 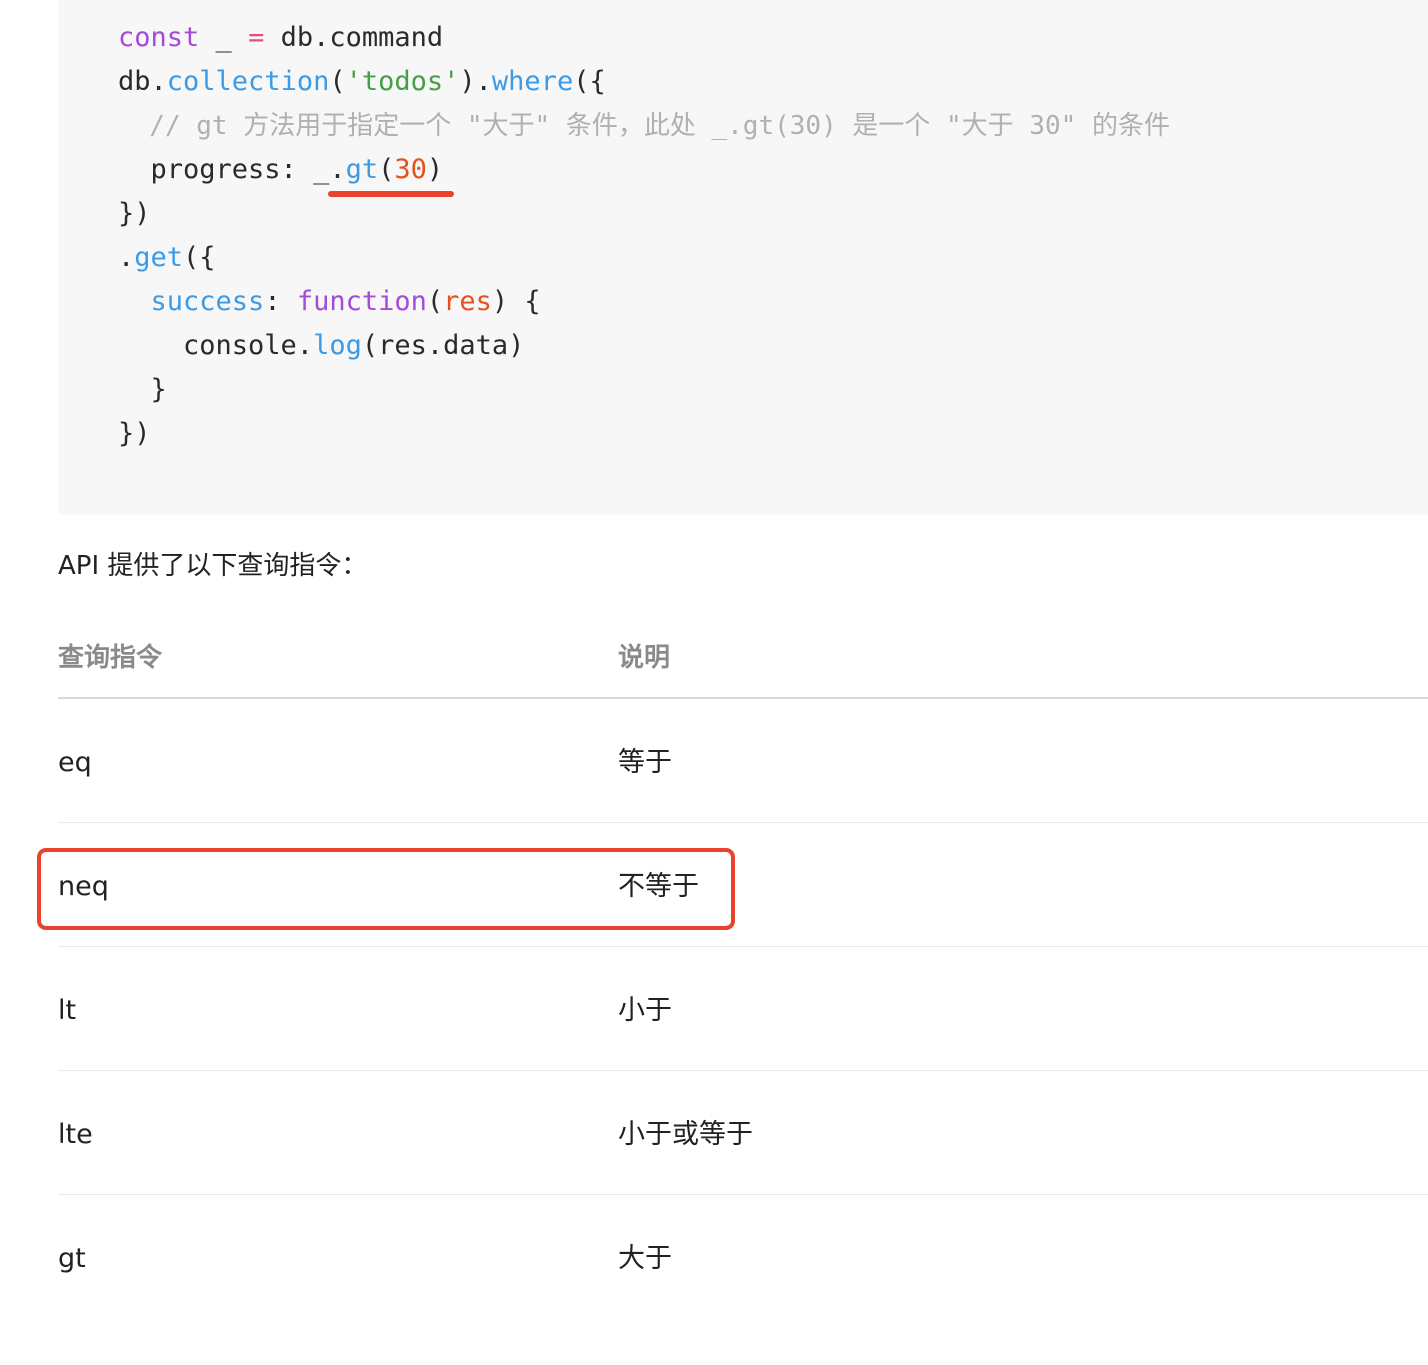 What do you see at coordinates (134, 213) in the screenshot?
I see `code-line-5: })` at bounding box center [134, 213].